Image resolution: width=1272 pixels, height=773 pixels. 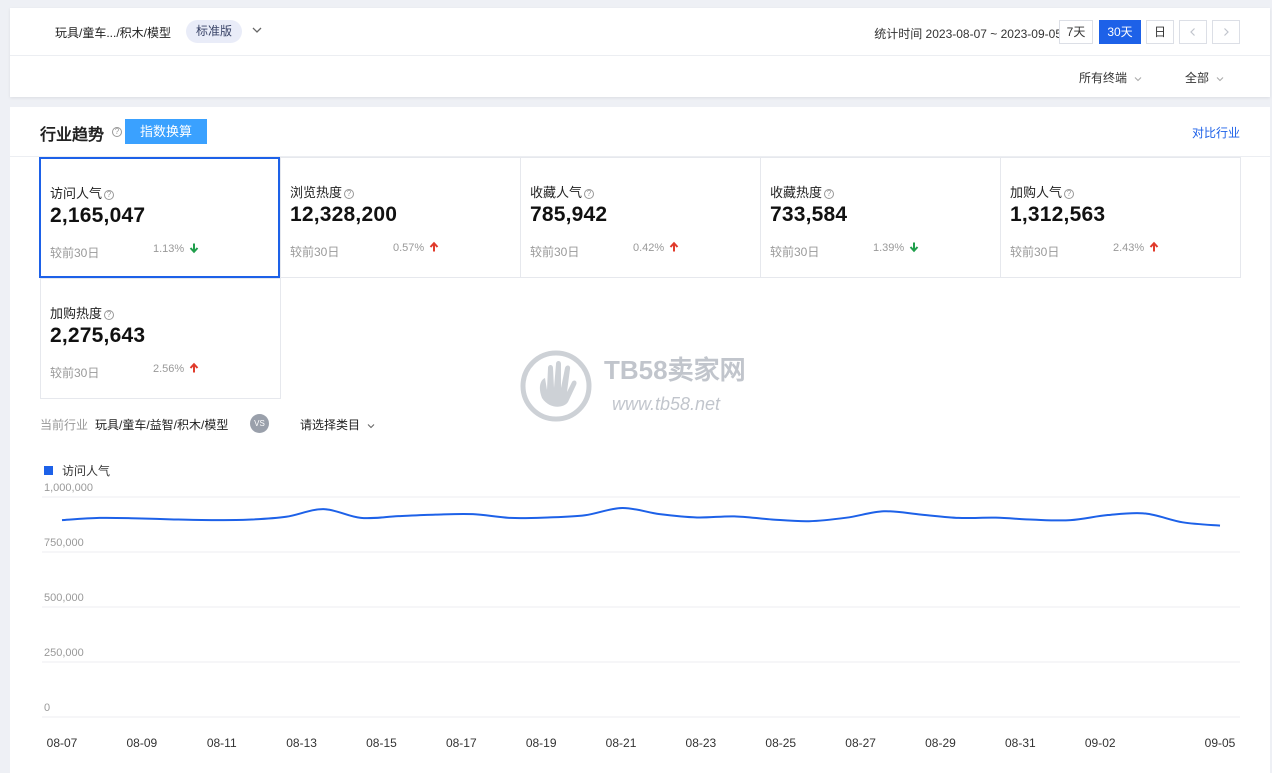 What do you see at coordinates (650, 388) in the screenshot?
I see `watermark: TB58卖家网 www.tb58.net` at bounding box center [650, 388].